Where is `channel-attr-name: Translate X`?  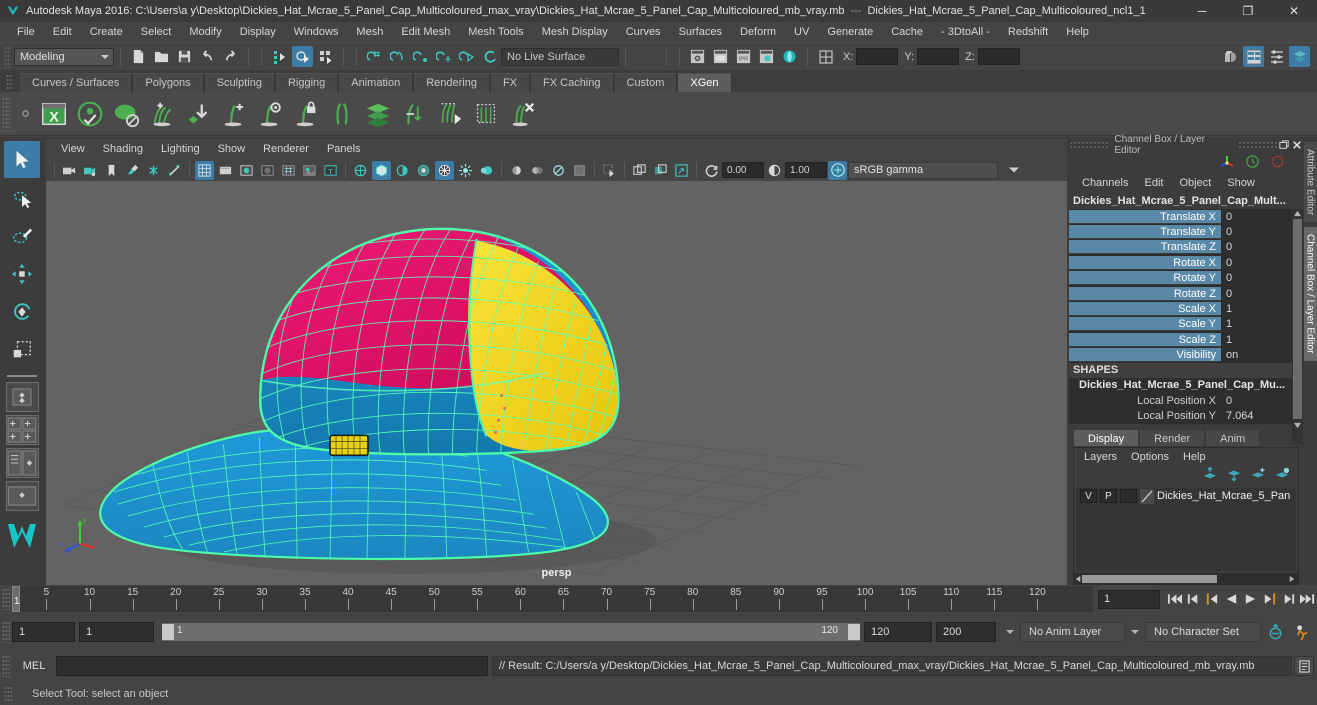
channel-attr-name: Translate X is located at coordinates (1145, 216).